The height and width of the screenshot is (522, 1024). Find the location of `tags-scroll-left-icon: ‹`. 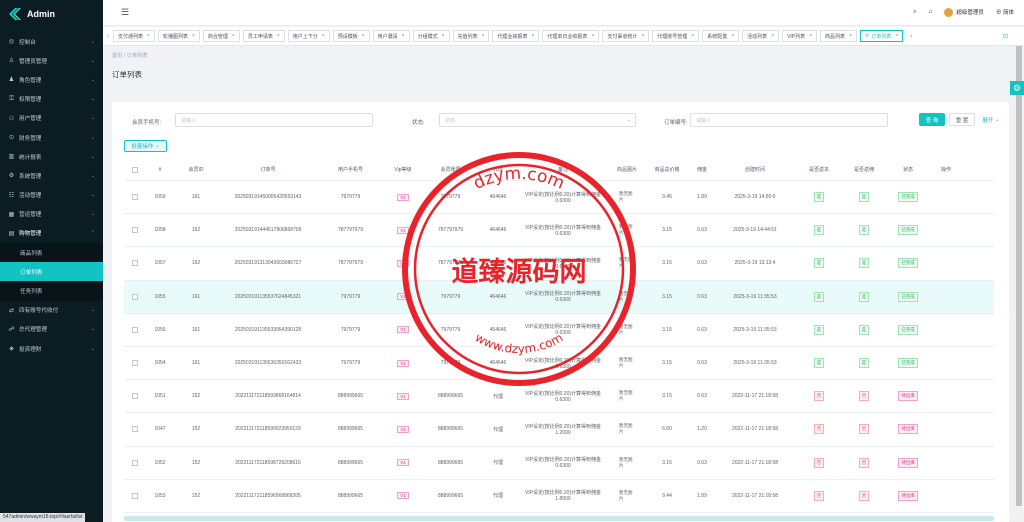

tags-scroll-left-icon: ‹ is located at coordinates (108, 36).